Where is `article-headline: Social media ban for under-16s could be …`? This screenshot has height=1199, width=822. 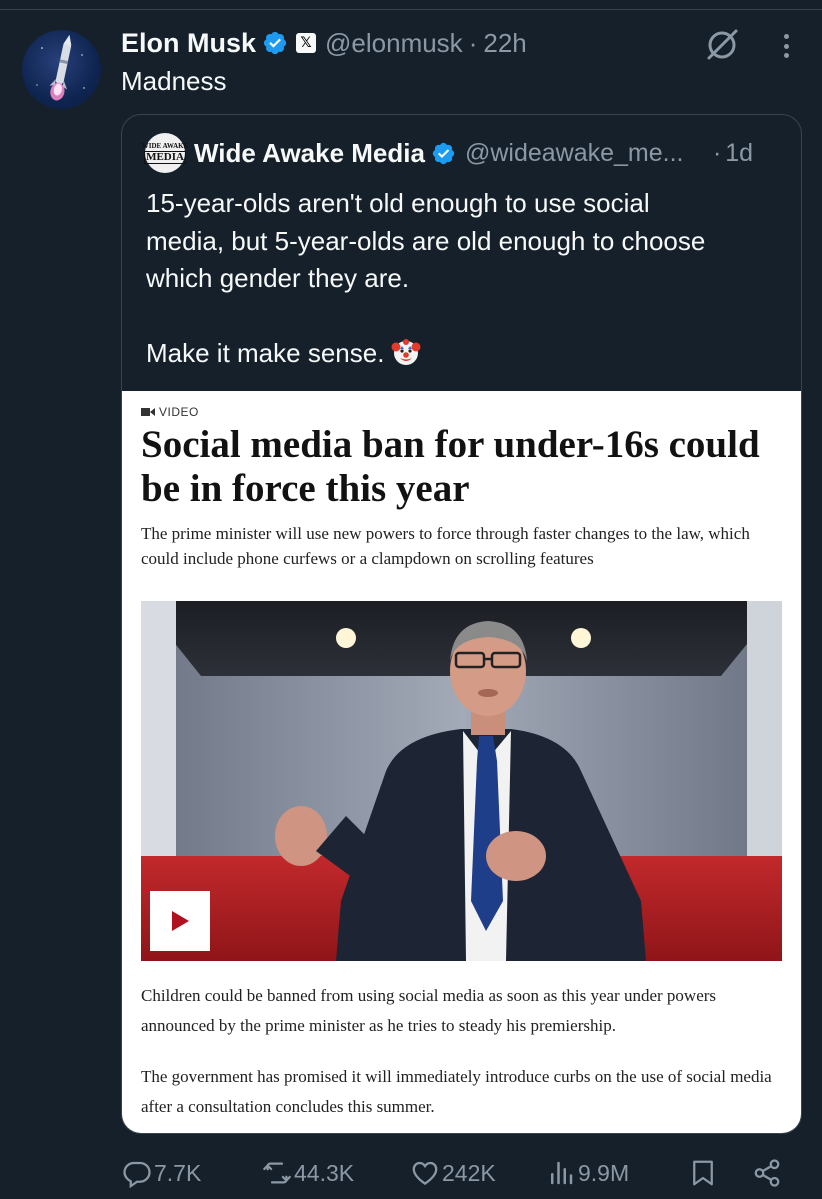 article-headline: Social media ban for under-16s could be … is located at coordinates (450, 466).